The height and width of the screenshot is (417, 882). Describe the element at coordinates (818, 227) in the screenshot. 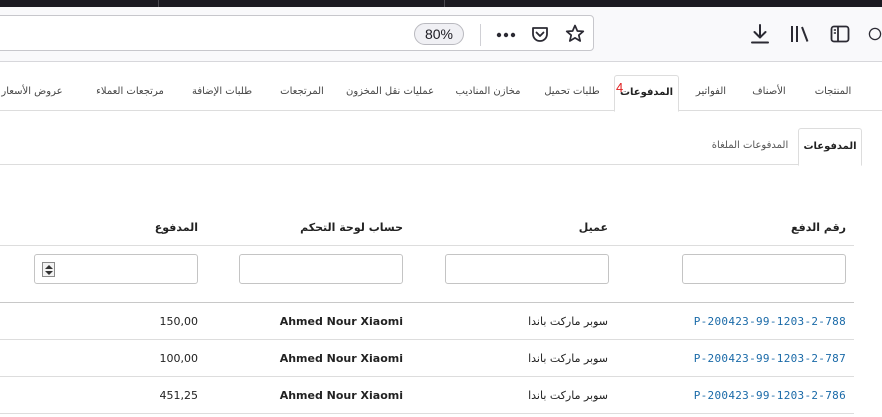

I see `column-header-payment-number: رقم الدفع` at that location.